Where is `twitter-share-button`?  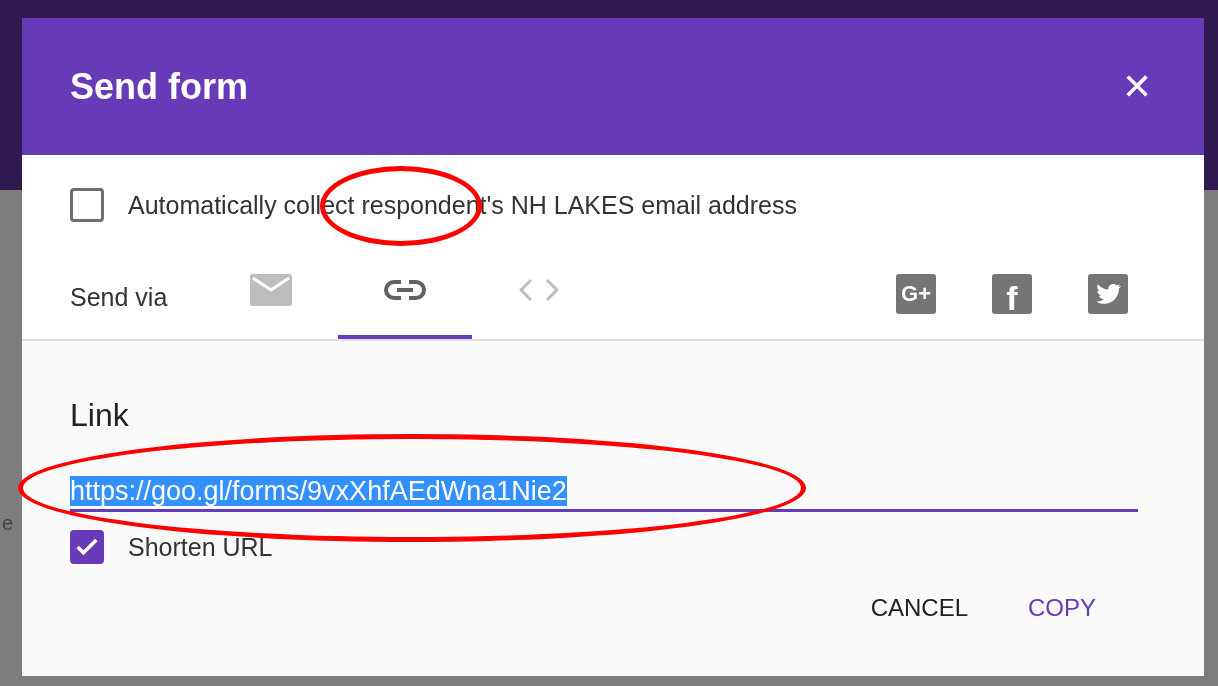 twitter-share-button is located at coordinates (1108, 294).